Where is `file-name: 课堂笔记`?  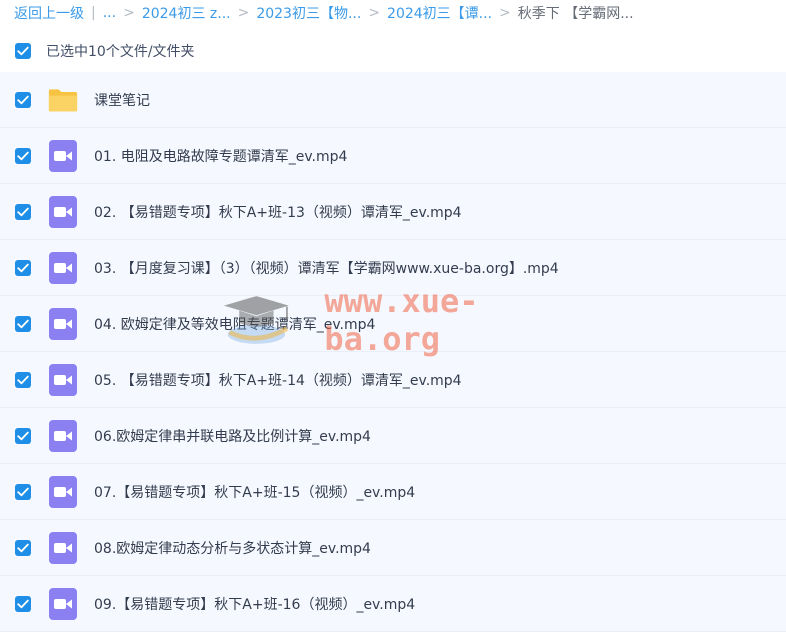 file-name: 课堂笔记 is located at coordinates (122, 100).